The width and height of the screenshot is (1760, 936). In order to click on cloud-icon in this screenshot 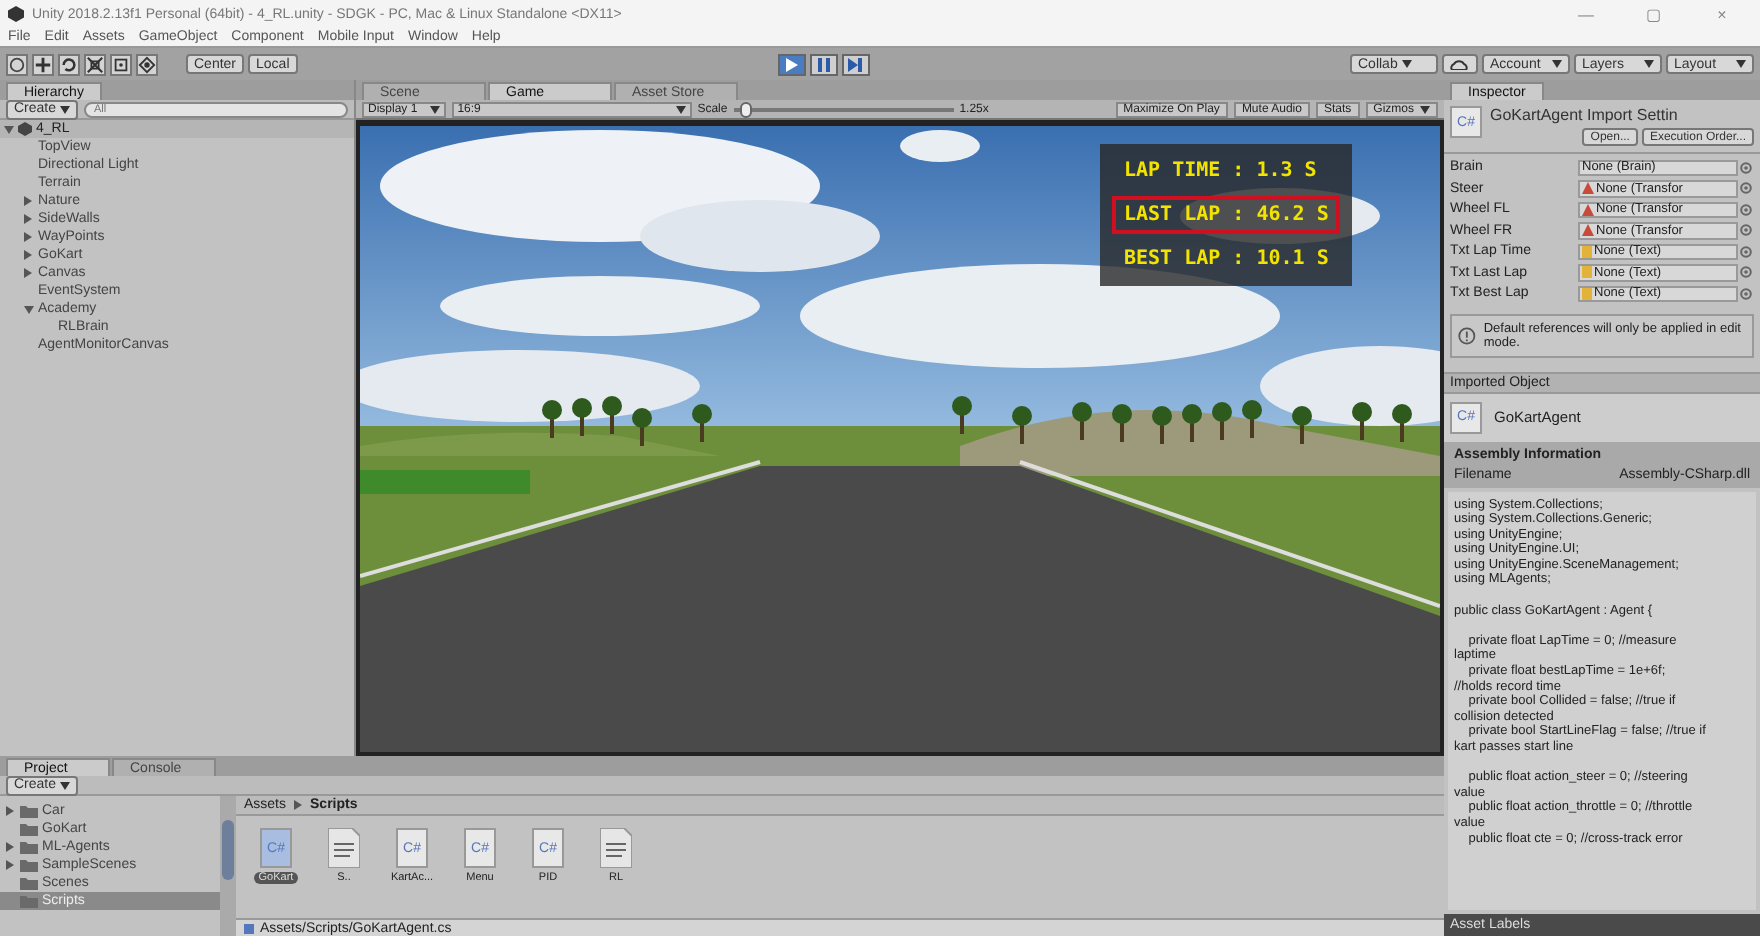, I will do `click(1459, 64)`.